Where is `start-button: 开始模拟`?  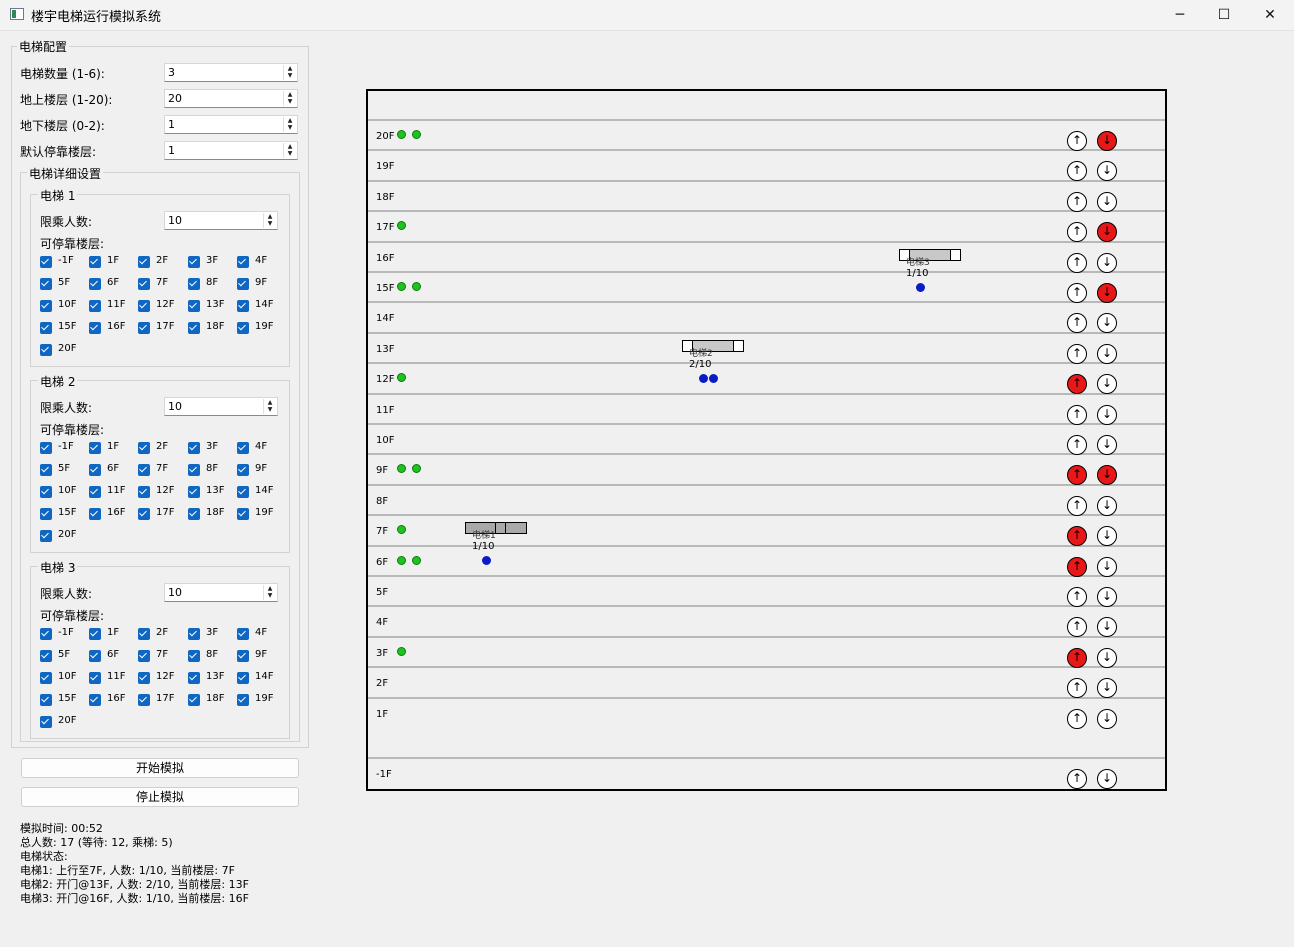 start-button: 开始模拟 is located at coordinates (160, 768).